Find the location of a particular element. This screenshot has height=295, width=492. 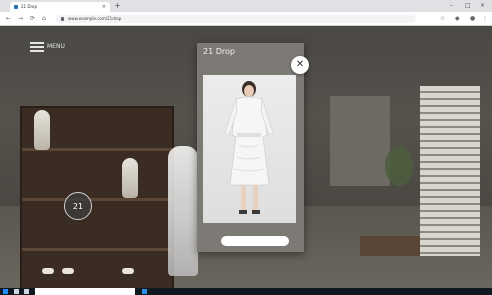

close-window-button: × is located at coordinates (482, 6).